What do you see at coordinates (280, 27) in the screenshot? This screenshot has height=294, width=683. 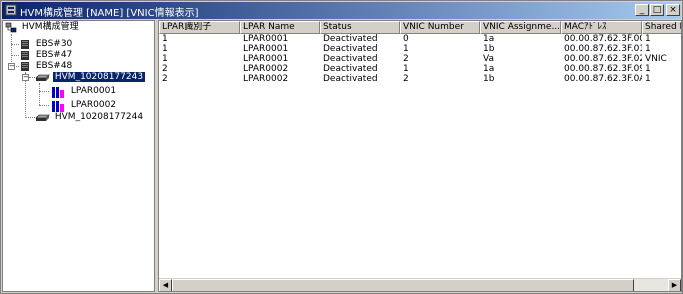 I see `column-header-lpar-name: LPAR Name` at bounding box center [280, 27].